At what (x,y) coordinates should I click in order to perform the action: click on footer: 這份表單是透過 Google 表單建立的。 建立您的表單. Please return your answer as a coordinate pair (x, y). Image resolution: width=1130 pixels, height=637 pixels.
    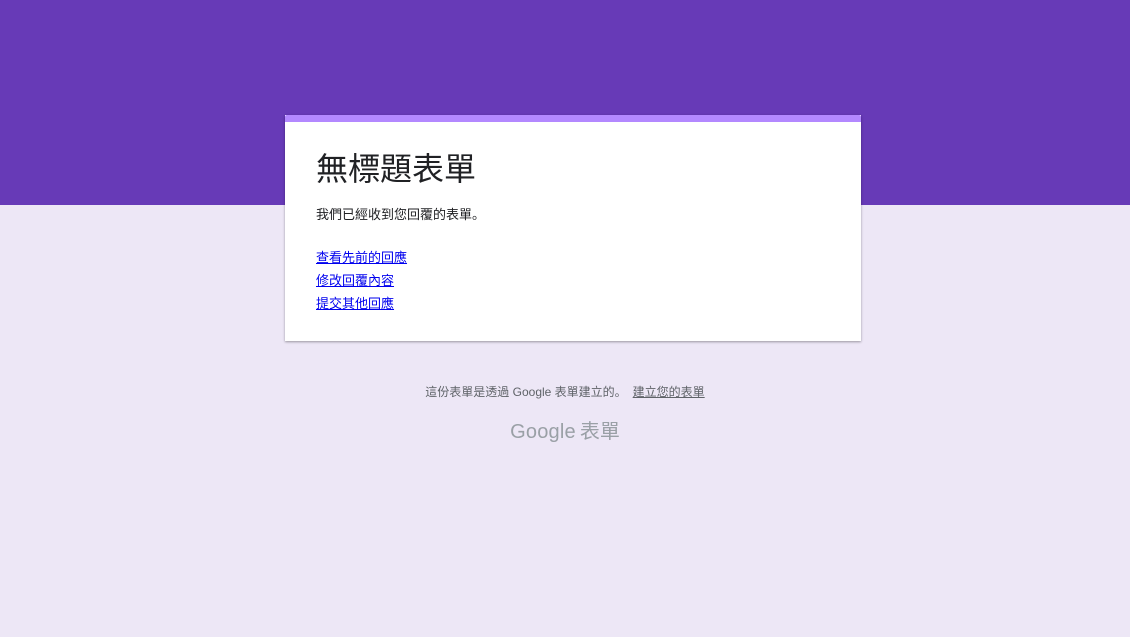
    Looking at the image, I should click on (565, 392).